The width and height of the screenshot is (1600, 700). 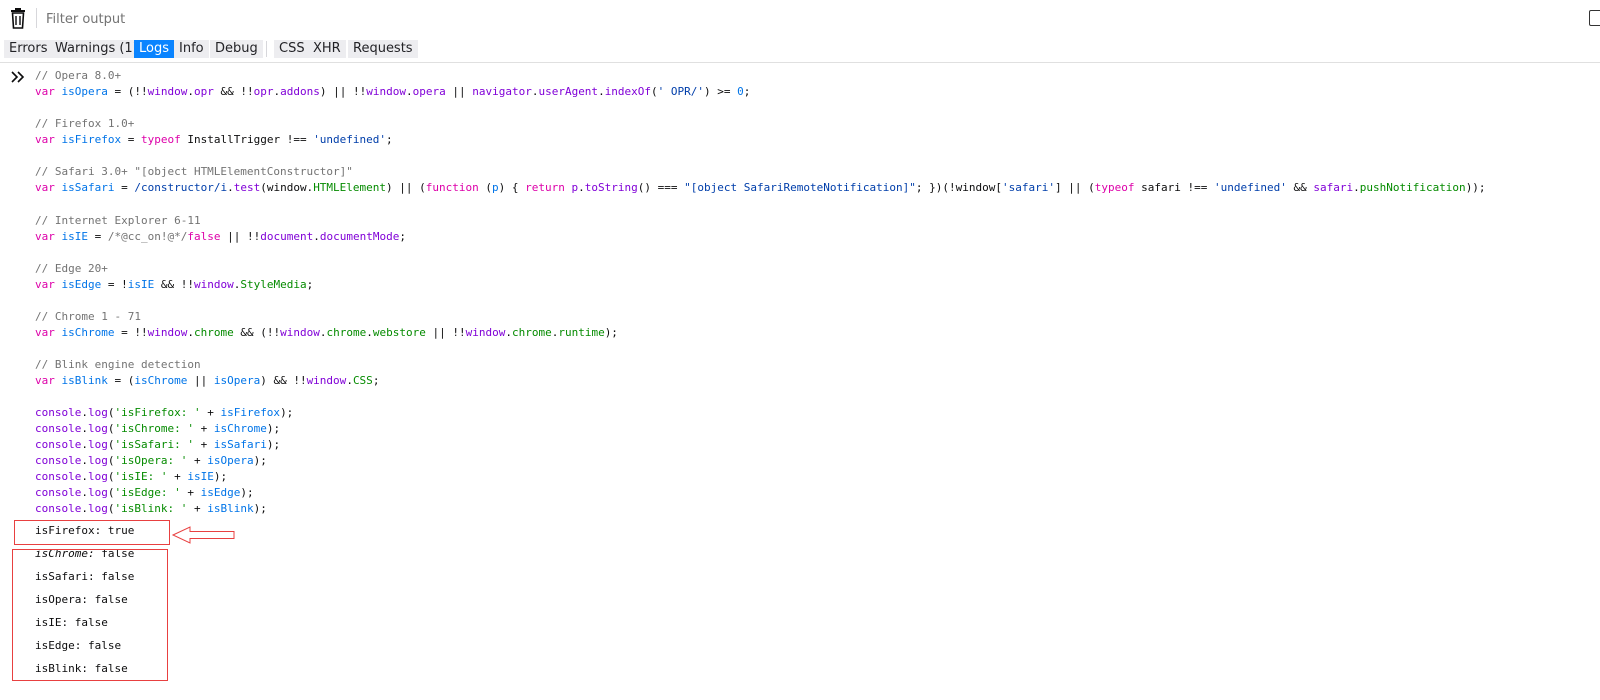 What do you see at coordinates (1475, 188) in the screenshot?
I see `code-token: ));` at bounding box center [1475, 188].